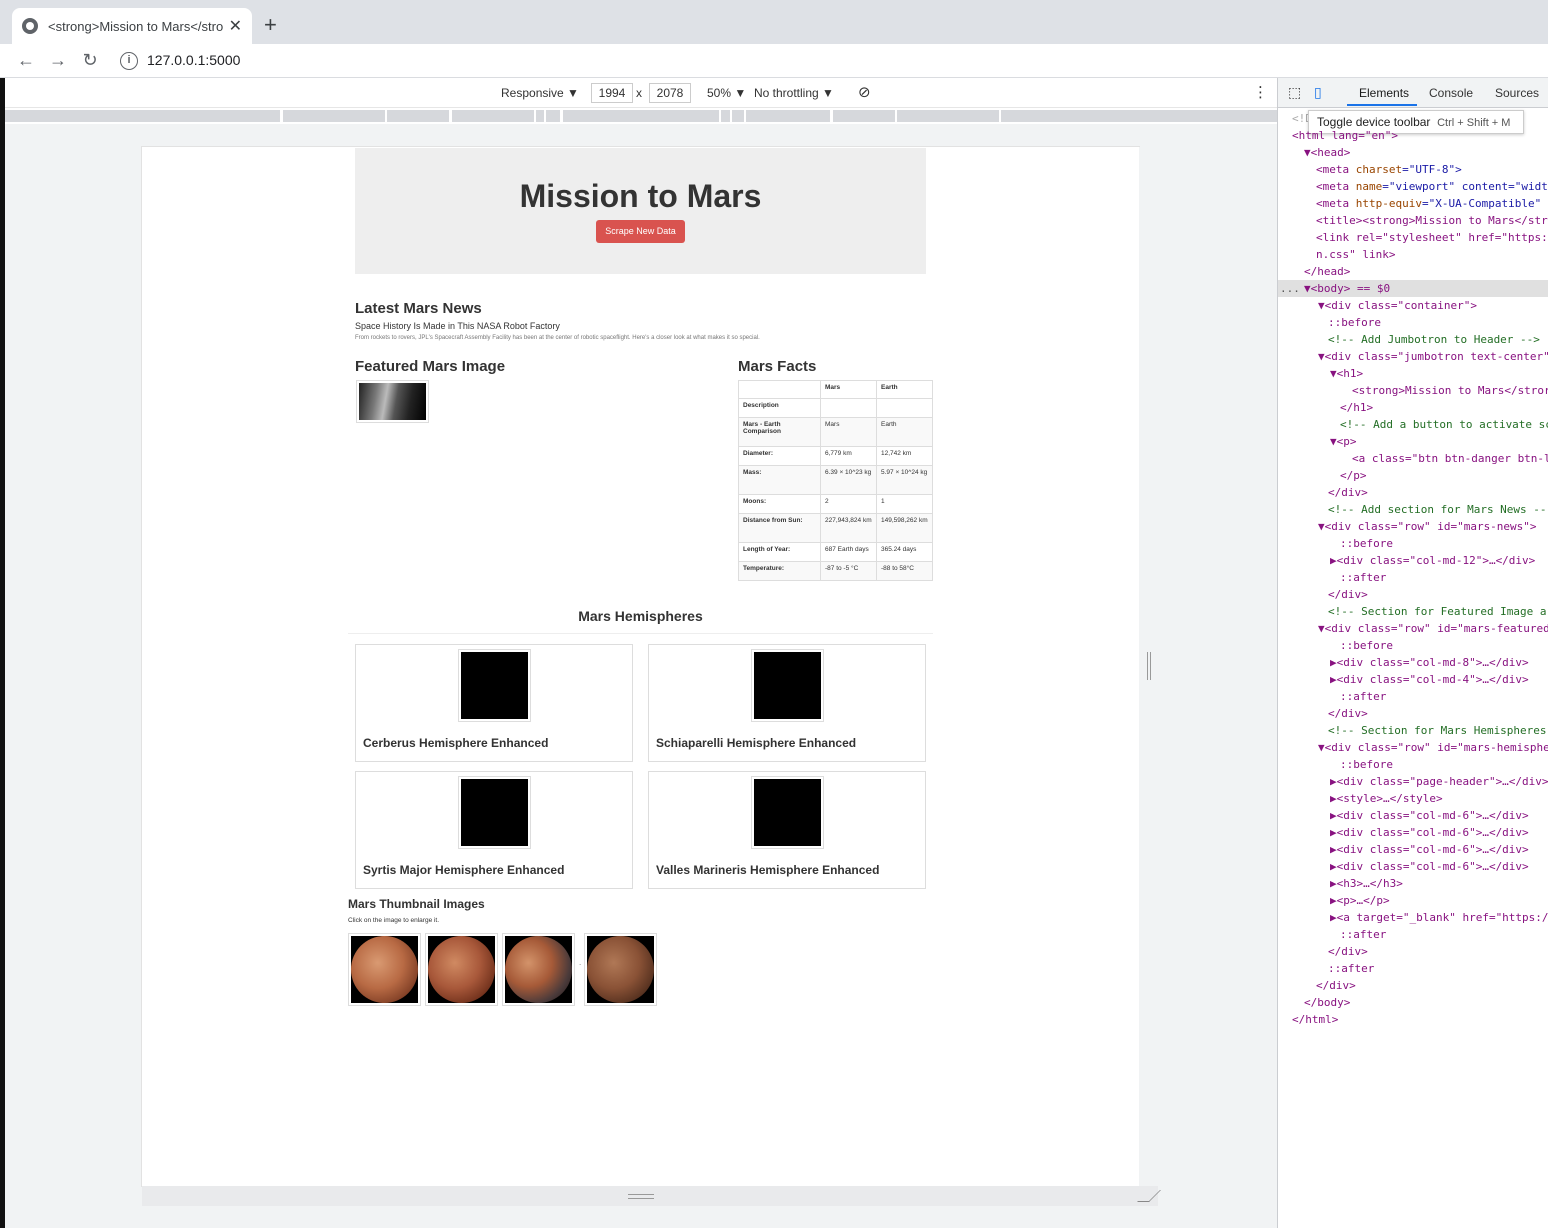 This screenshot has height=1228, width=1548. I want to click on dom-line: <!-- Add Jumbotron to Header -->, so click(1413, 339).